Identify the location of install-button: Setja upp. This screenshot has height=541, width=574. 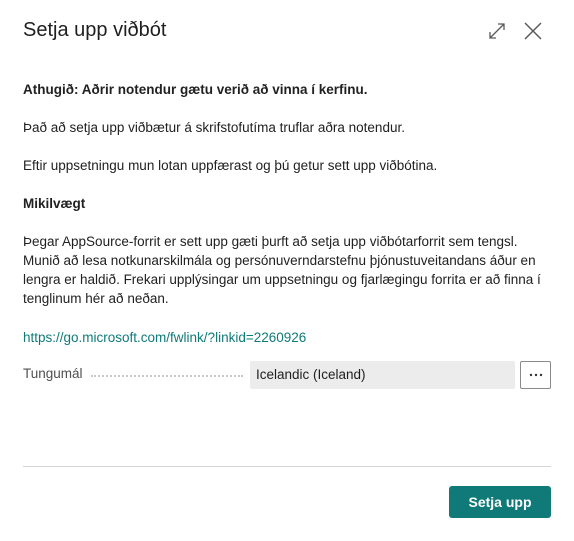
(500, 502).